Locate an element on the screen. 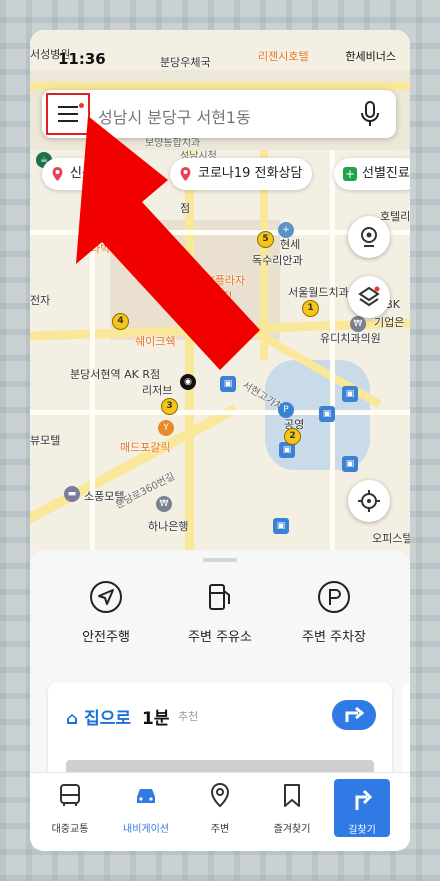  tab-label: 대중교통 is located at coordinates (70, 829).